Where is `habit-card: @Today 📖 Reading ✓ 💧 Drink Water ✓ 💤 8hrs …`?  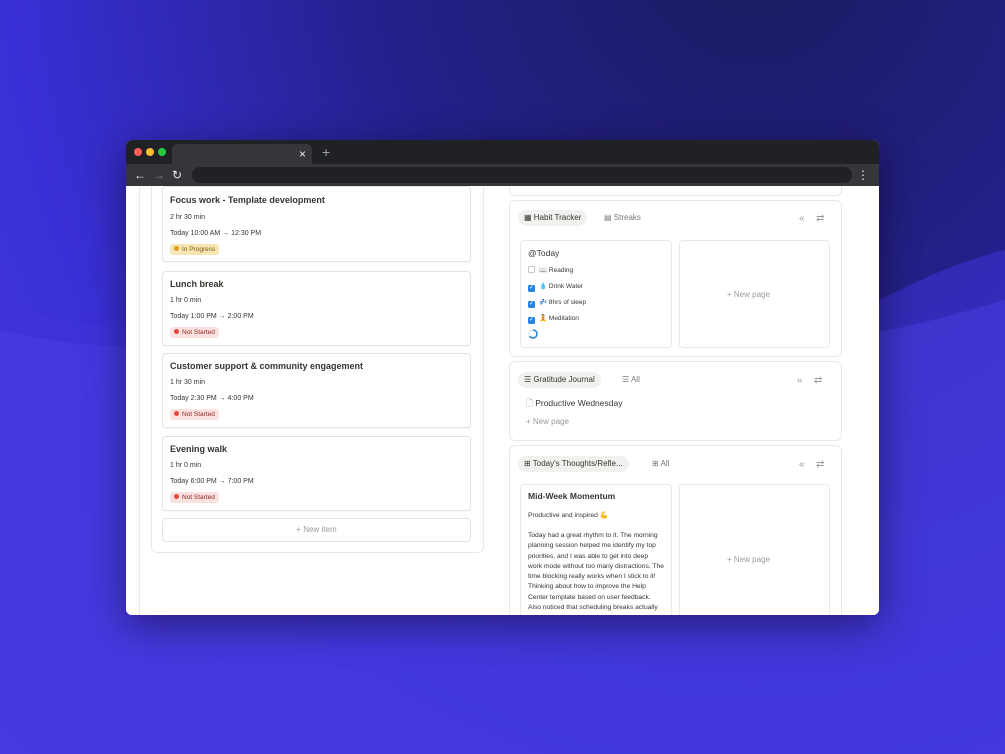
habit-card: @Today 📖 Reading ✓ 💧 Drink Water ✓ 💤 8hrs … is located at coordinates (596, 294).